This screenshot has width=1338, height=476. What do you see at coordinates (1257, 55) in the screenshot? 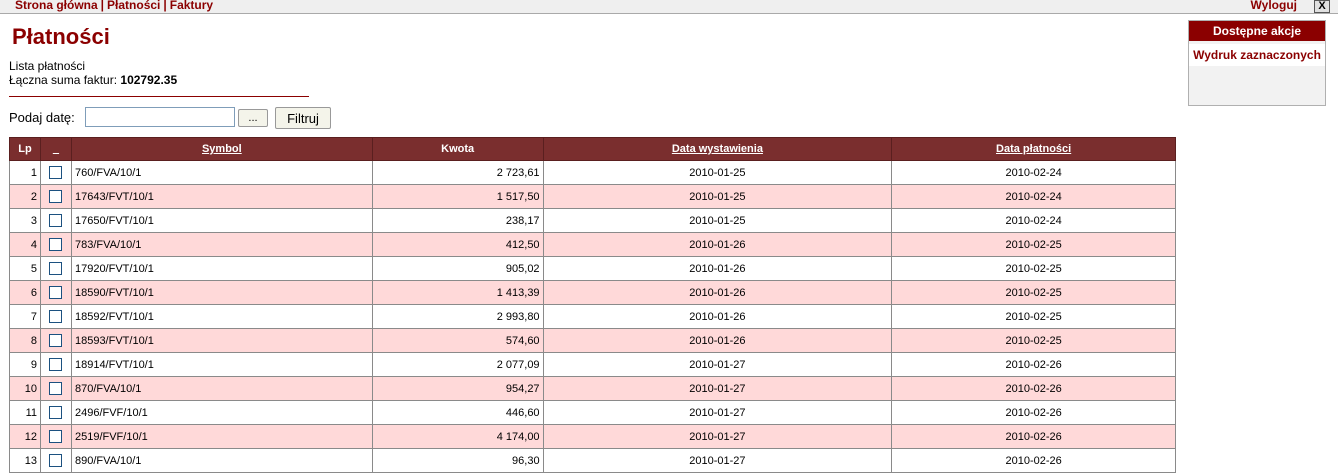
I see `print-selected-button: Wydruk zaznaczonych` at bounding box center [1257, 55].